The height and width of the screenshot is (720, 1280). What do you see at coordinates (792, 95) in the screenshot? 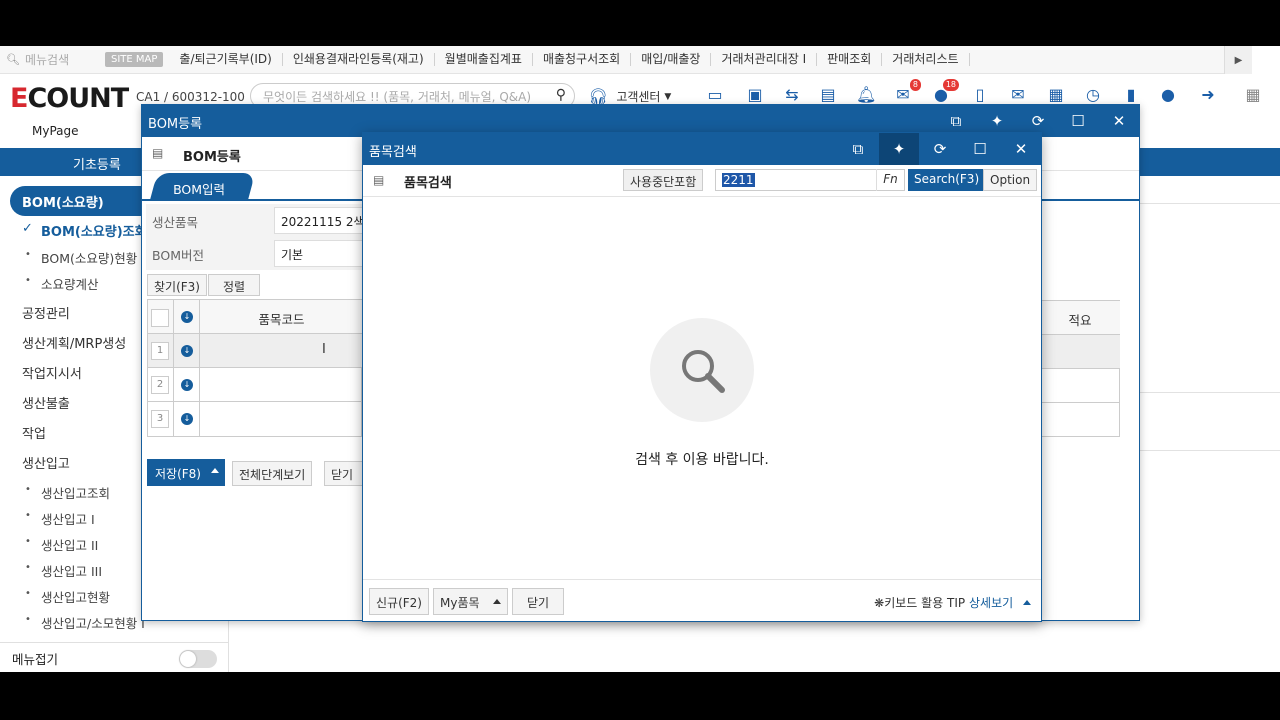
I see `transfer-icon: ⇆` at bounding box center [792, 95].